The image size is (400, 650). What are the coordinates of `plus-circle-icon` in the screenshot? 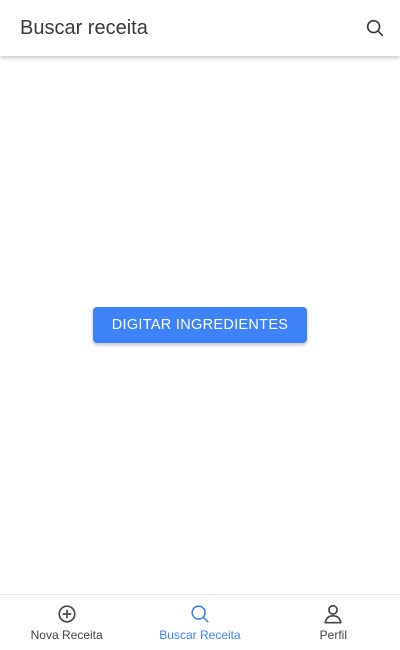 It's located at (67, 614).